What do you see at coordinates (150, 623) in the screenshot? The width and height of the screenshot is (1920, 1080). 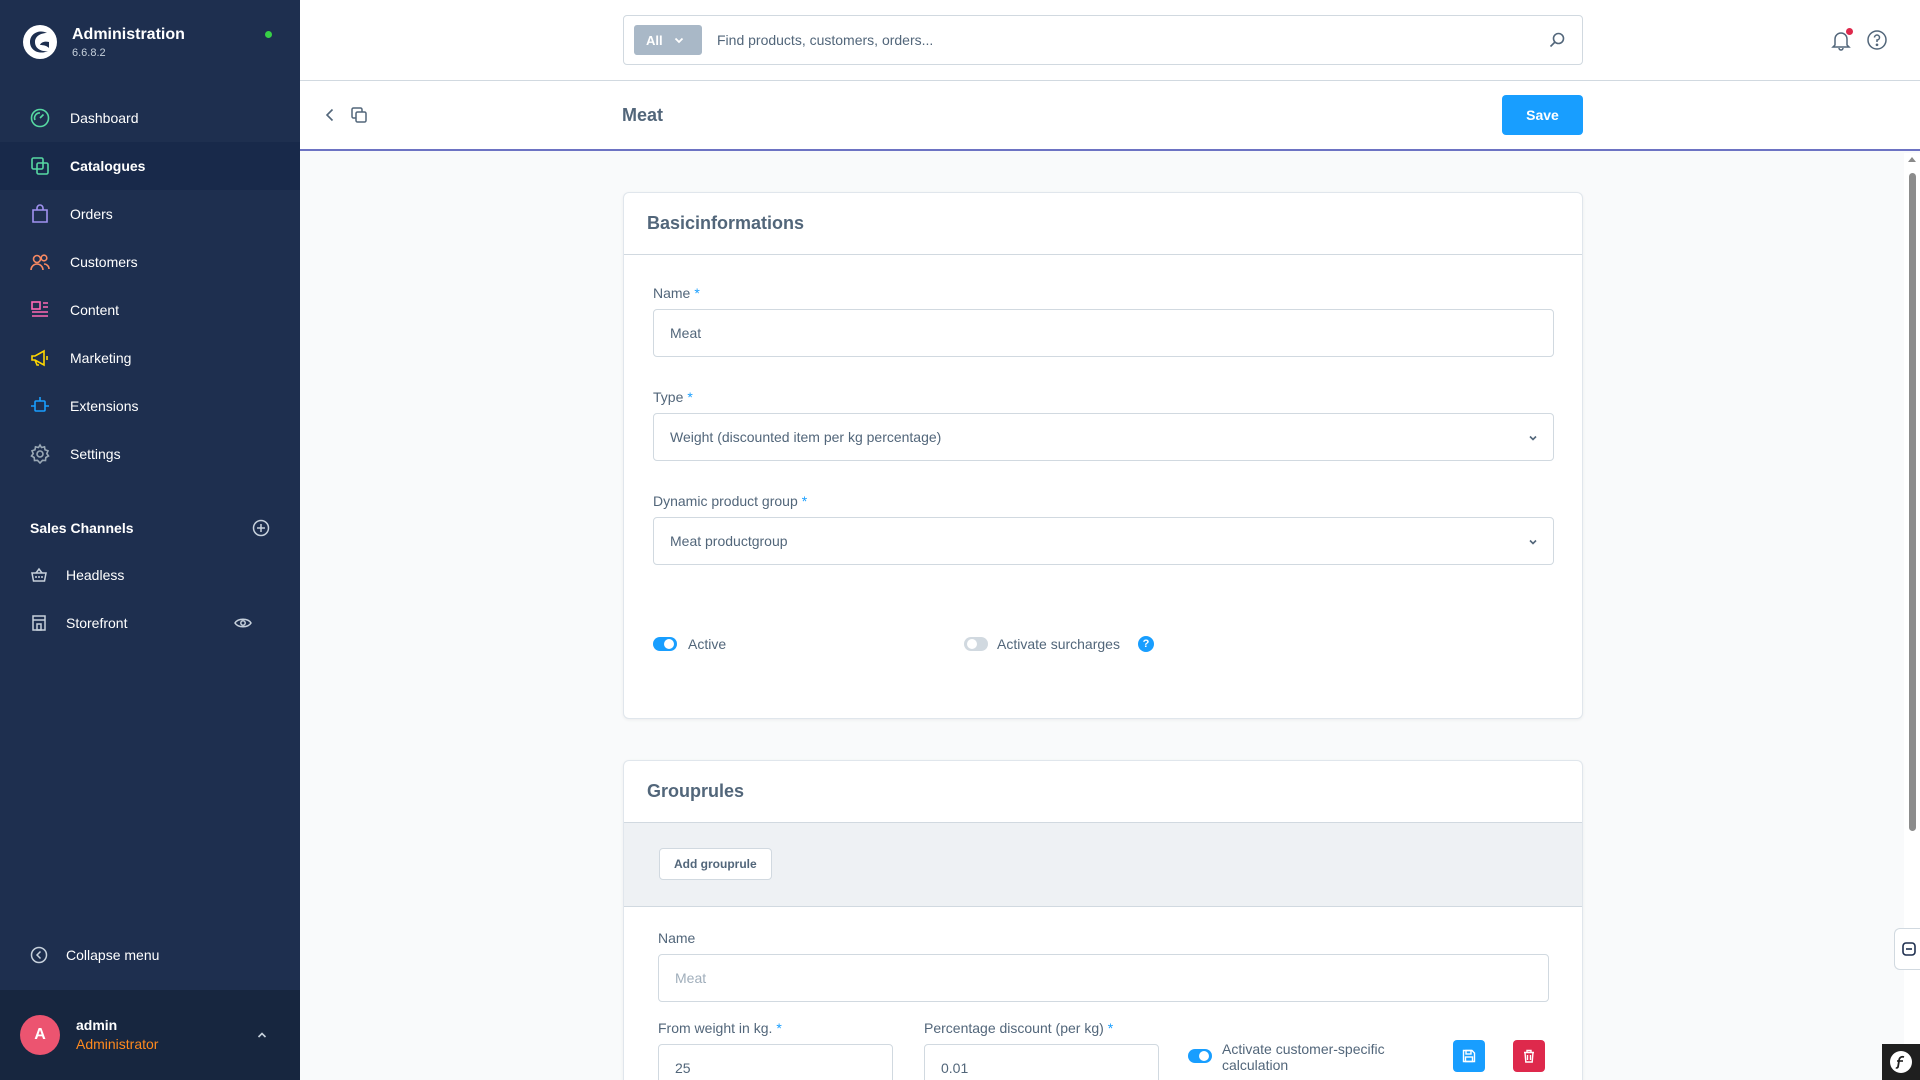 I see `sales-channel-storefront: Storefront` at bounding box center [150, 623].